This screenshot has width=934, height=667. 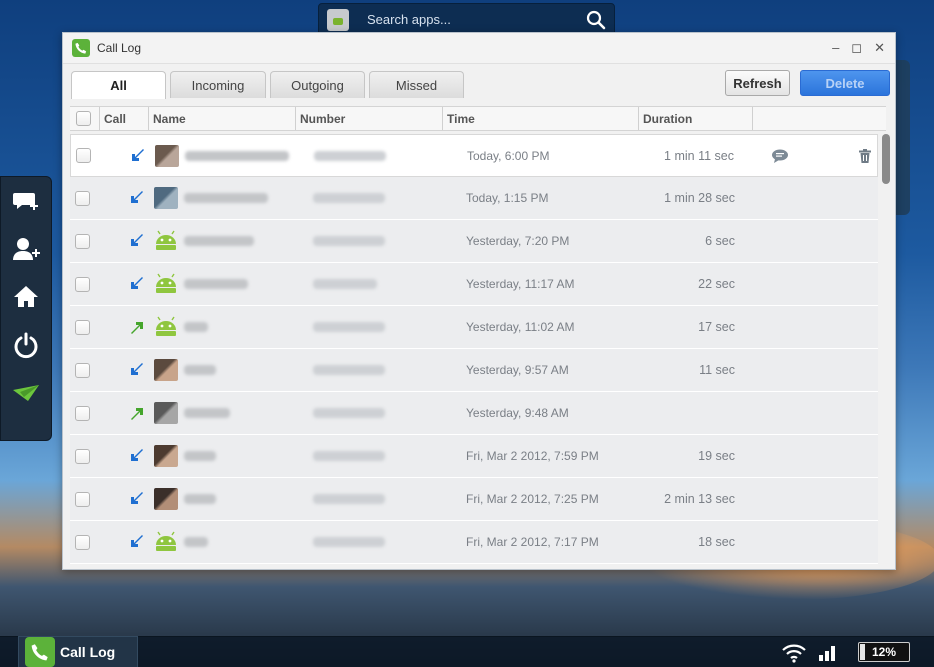 What do you see at coordinates (517, 370) in the screenshot?
I see `call-time: Yesterday, 9:57 AM` at bounding box center [517, 370].